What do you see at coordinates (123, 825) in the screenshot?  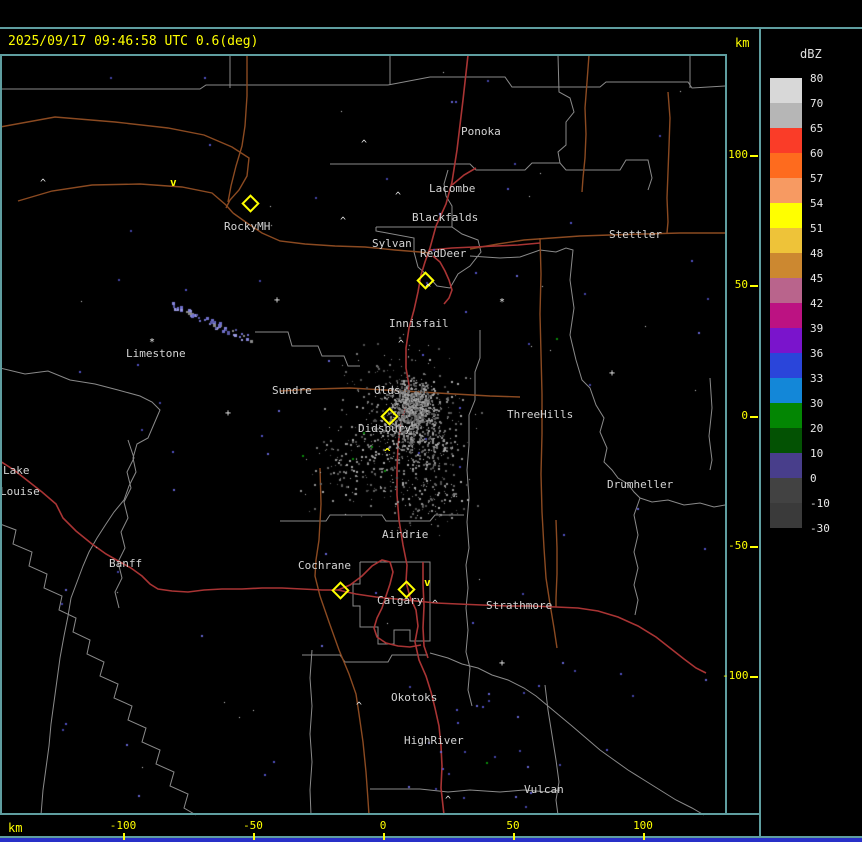 I see `bottom-axis-tick-label: -100` at bounding box center [123, 825].